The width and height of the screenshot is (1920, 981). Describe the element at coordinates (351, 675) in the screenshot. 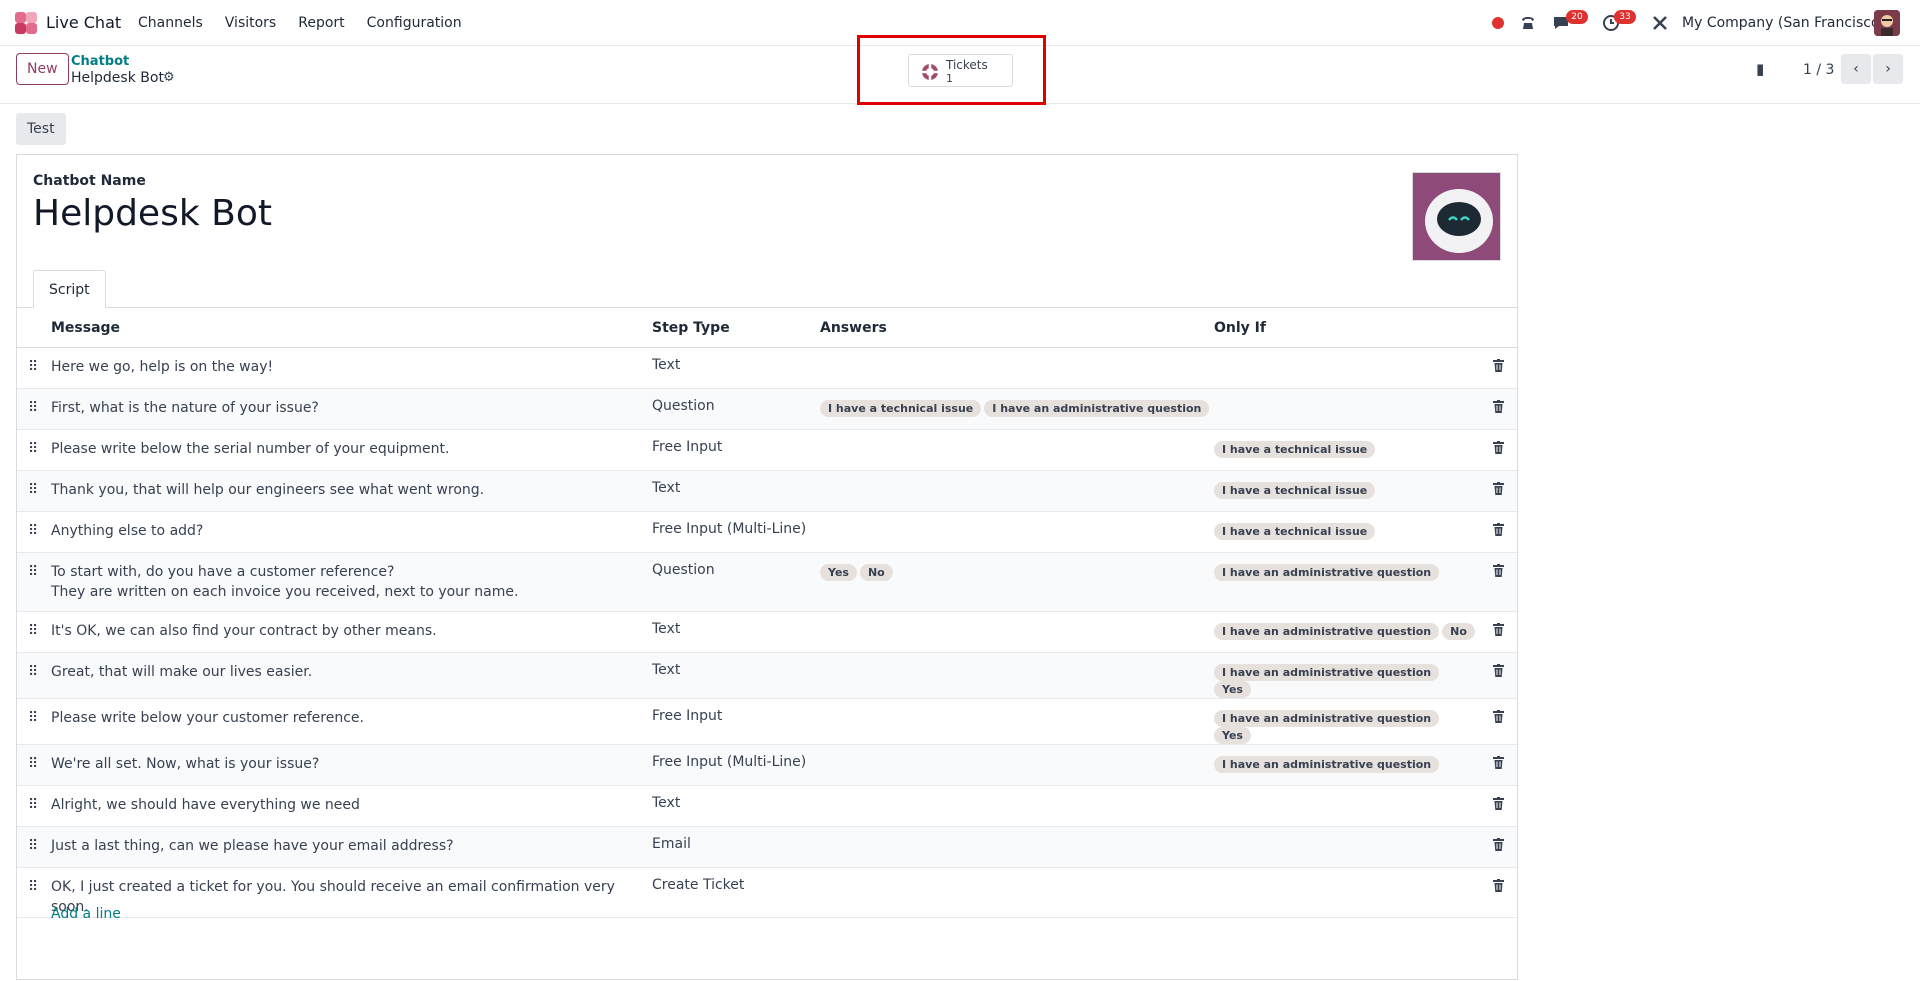

I see `message-cell: Great, that will make our lives easier.` at that location.